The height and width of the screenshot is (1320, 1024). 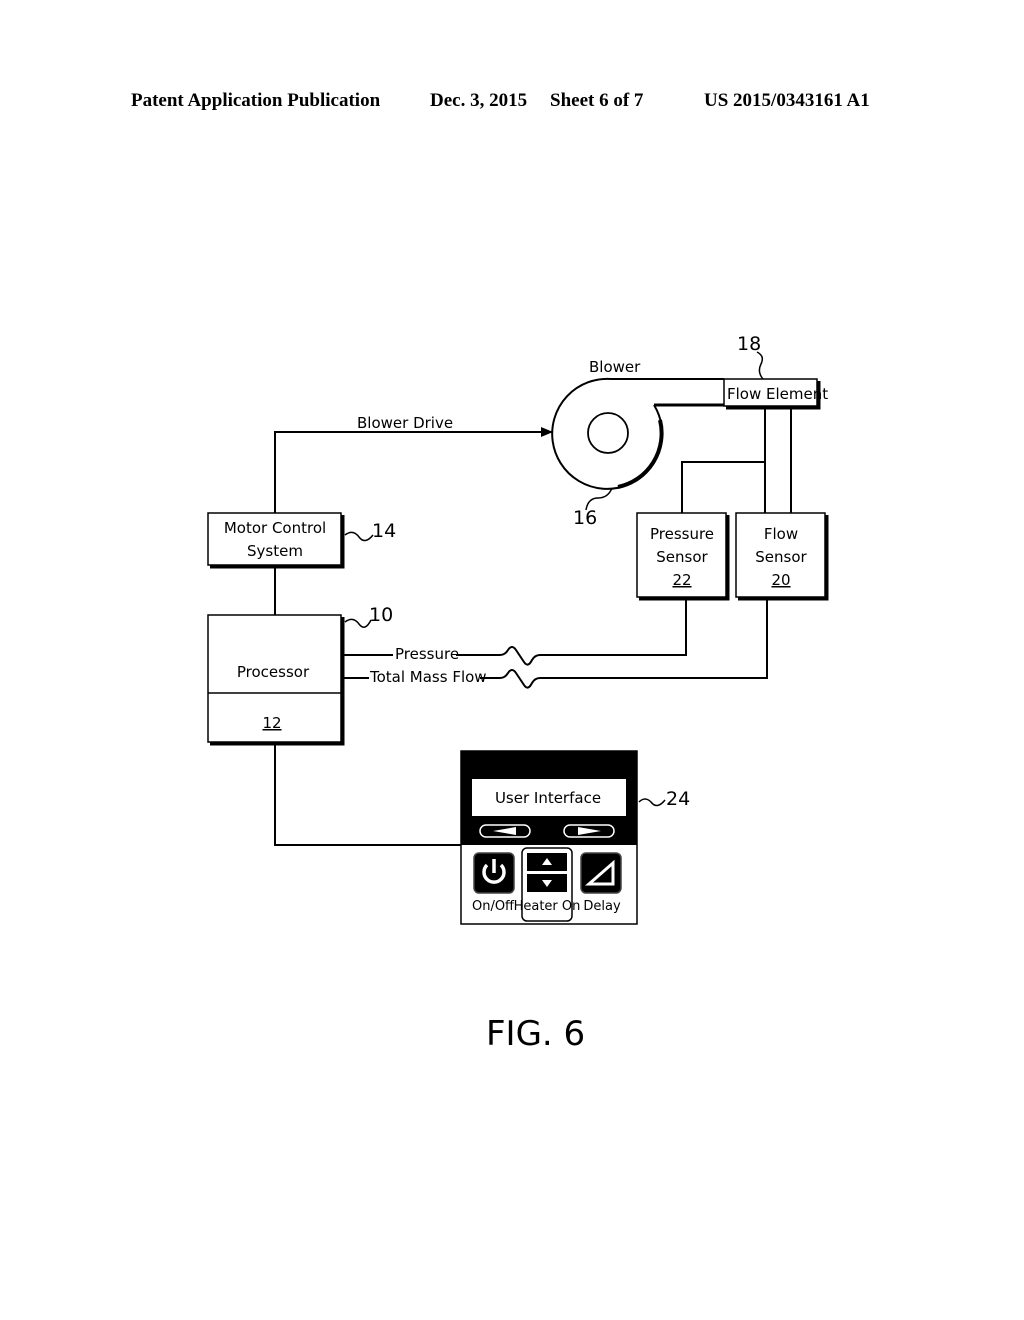 What do you see at coordinates (601, 873) in the screenshot?
I see `delay-button` at bounding box center [601, 873].